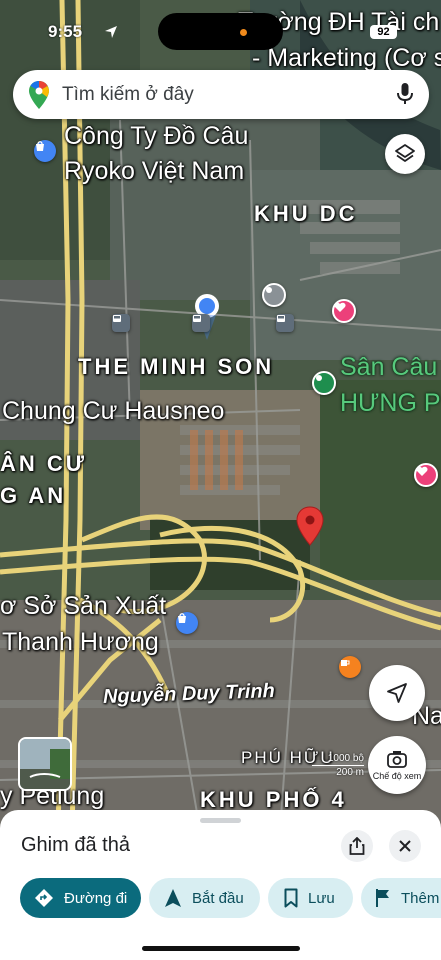 This screenshot has width=441, height=960. Describe the element at coordinates (306, 213) in the screenshot. I see `map-label-khu-dc: KHU DC` at that location.